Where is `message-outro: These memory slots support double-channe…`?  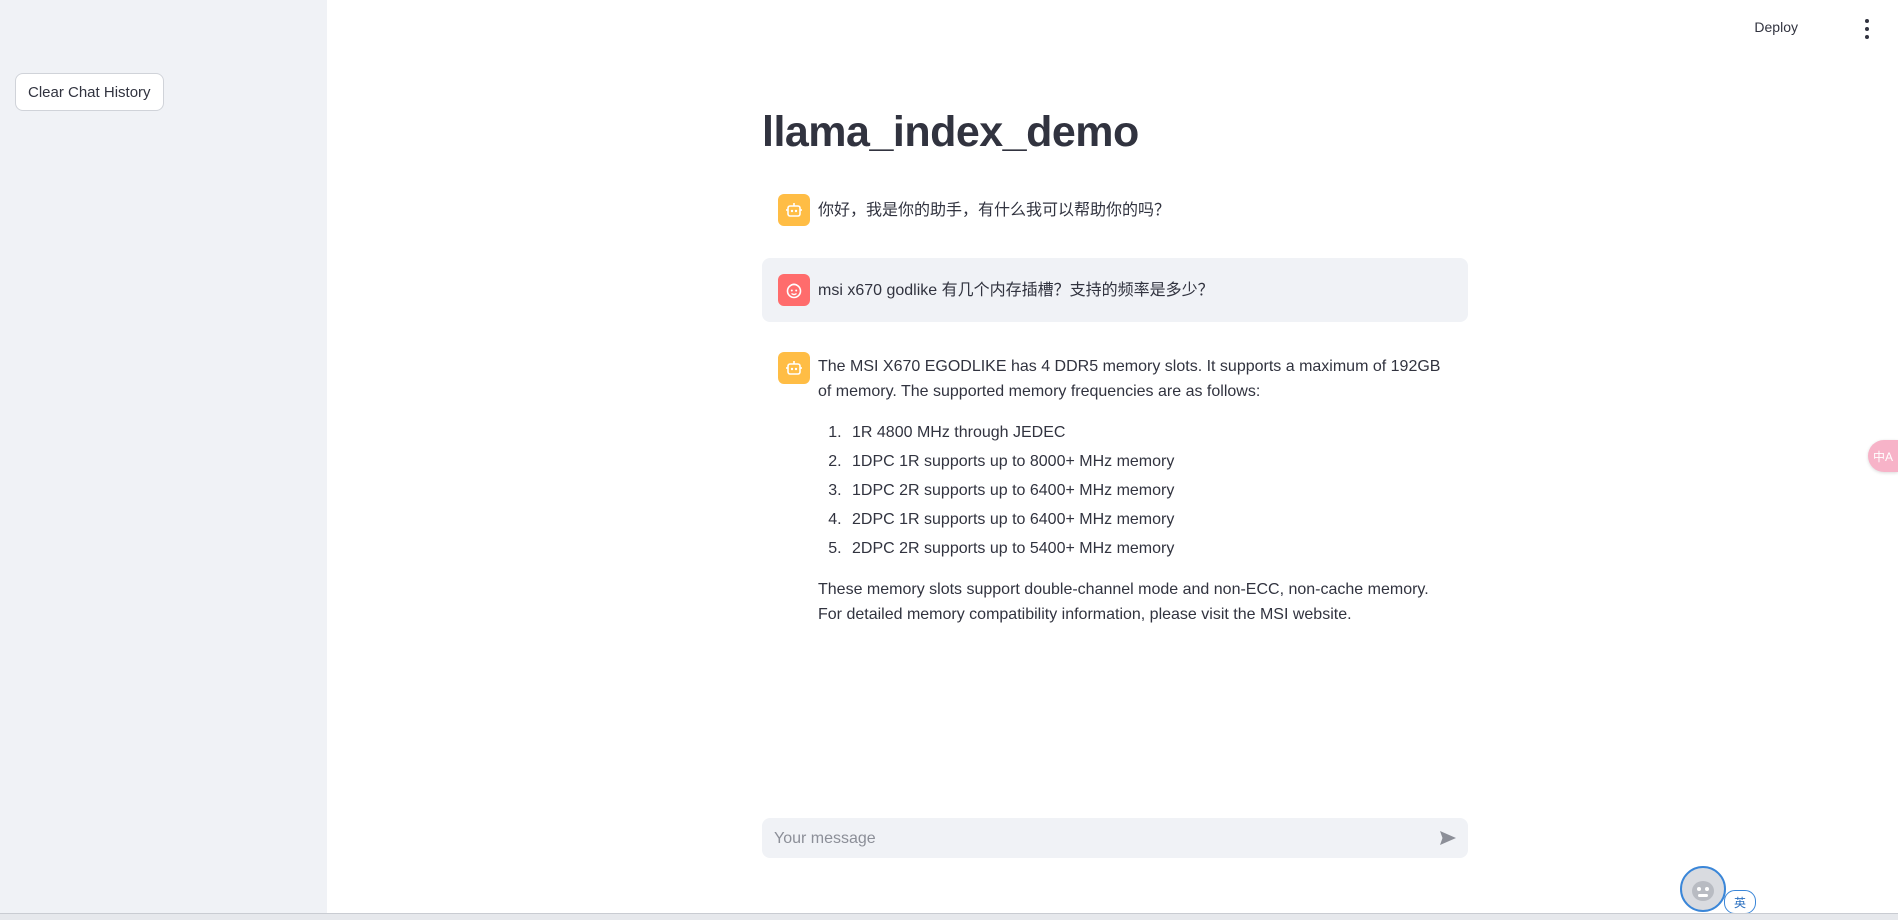
message-outro: These memory slots support double-channe… is located at coordinates (1123, 602).